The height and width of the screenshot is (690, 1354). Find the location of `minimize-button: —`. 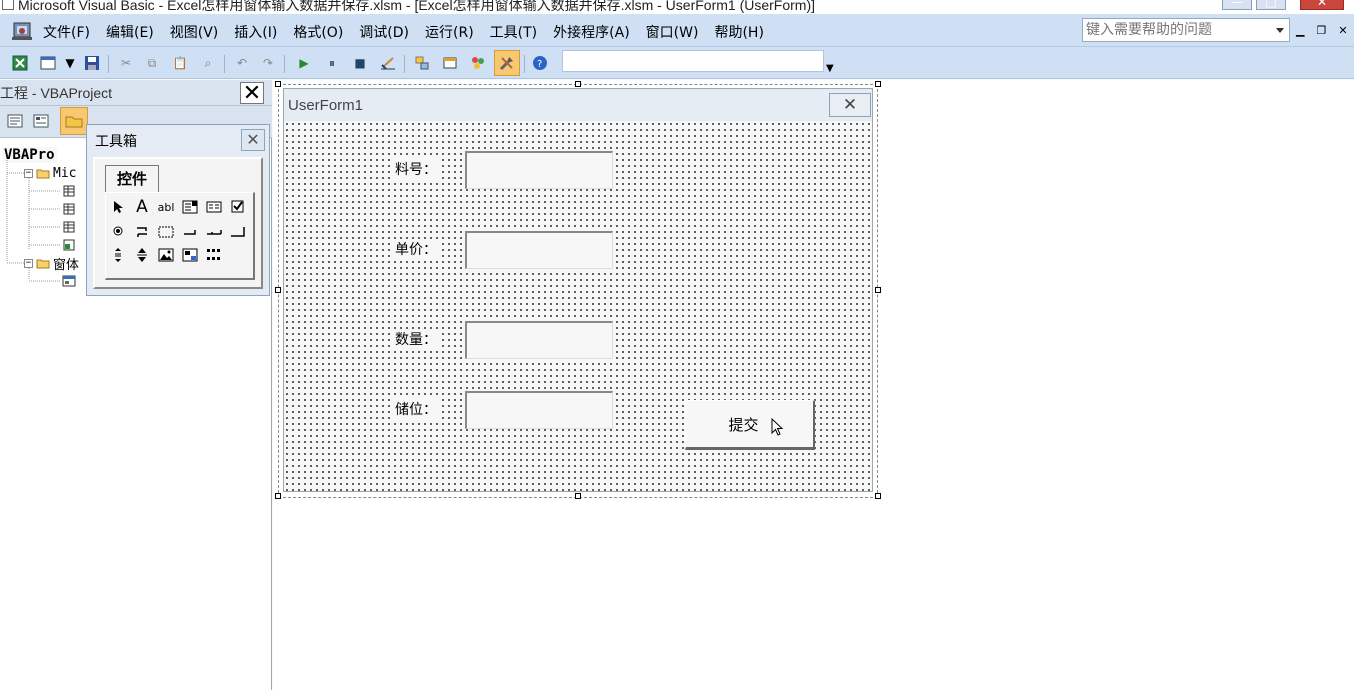

minimize-button: — is located at coordinates (1237, 5).